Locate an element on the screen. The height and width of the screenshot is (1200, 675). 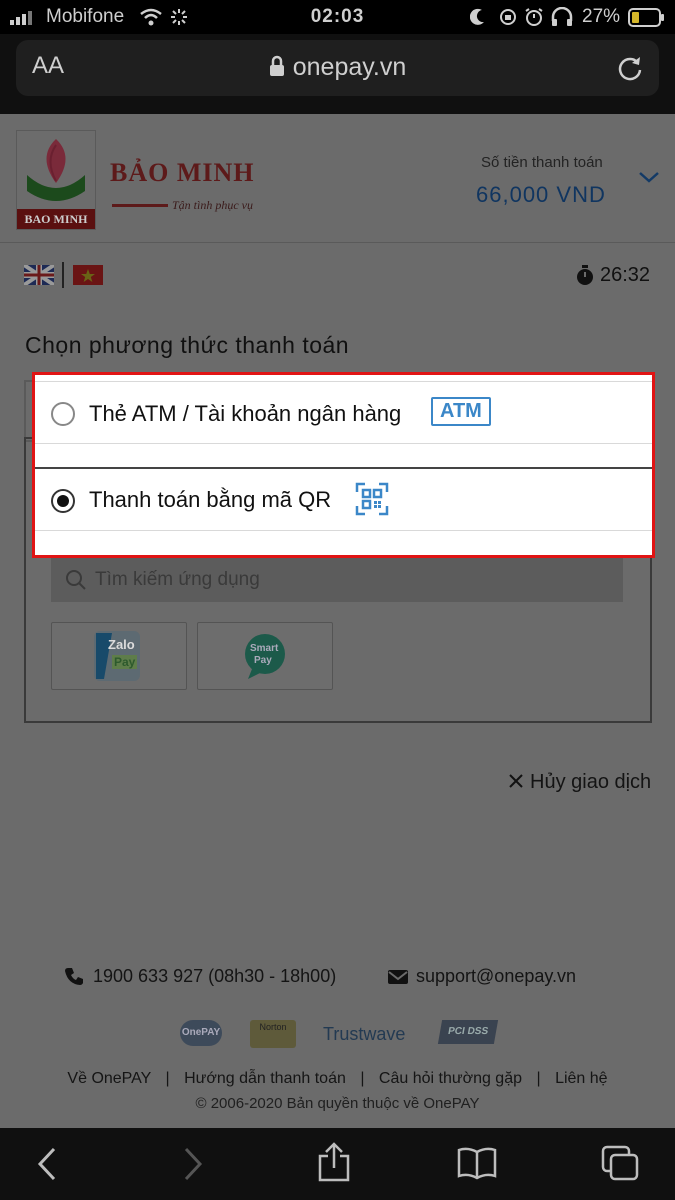
trustwave-badge: Trustwave is located at coordinates (364, 1034).